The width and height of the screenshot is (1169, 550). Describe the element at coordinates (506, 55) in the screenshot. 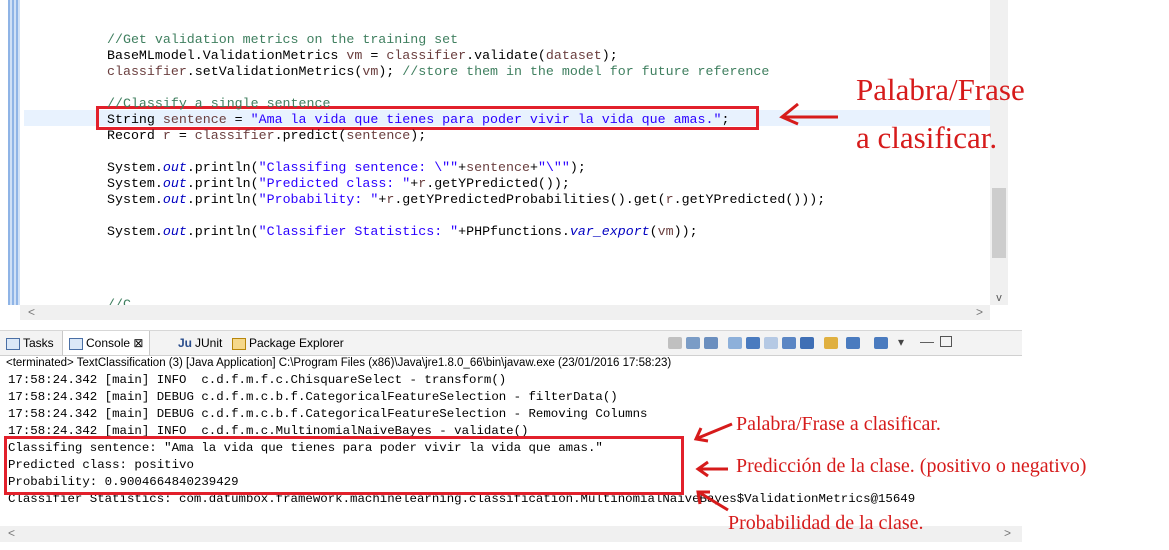

I see `code-token: .validate(` at that location.